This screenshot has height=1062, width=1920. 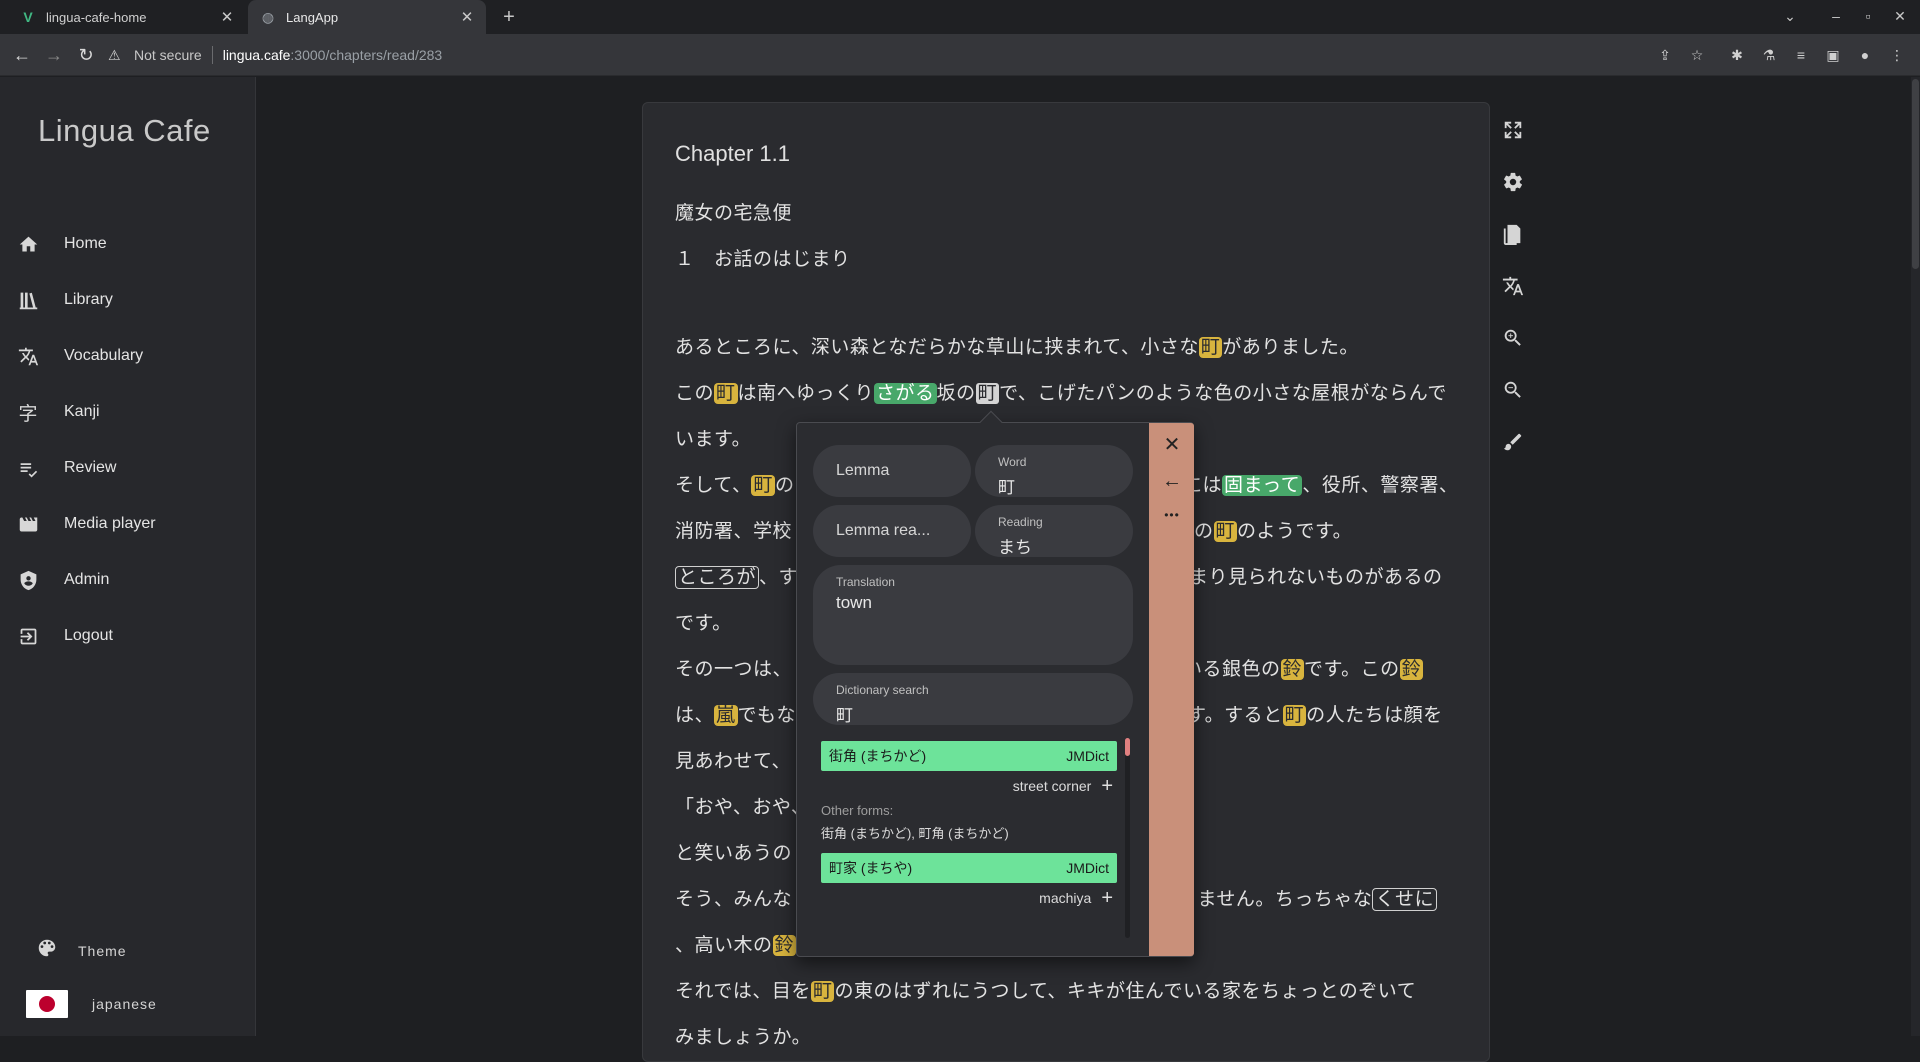 What do you see at coordinates (1915, 556) in the screenshot?
I see `page-scrollbar` at bounding box center [1915, 556].